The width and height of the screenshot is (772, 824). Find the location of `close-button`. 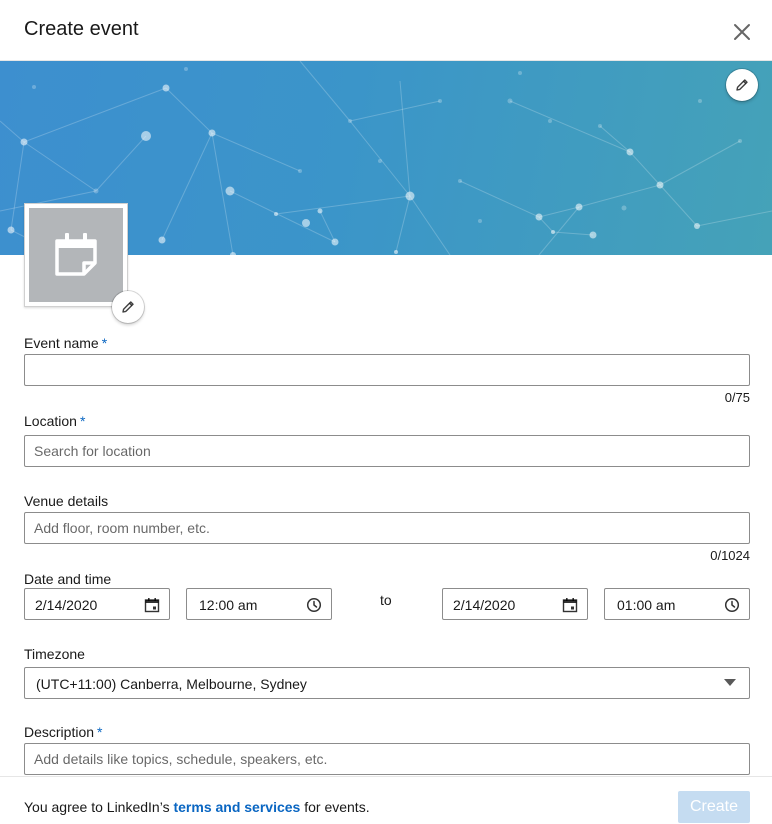

close-button is located at coordinates (742, 32).